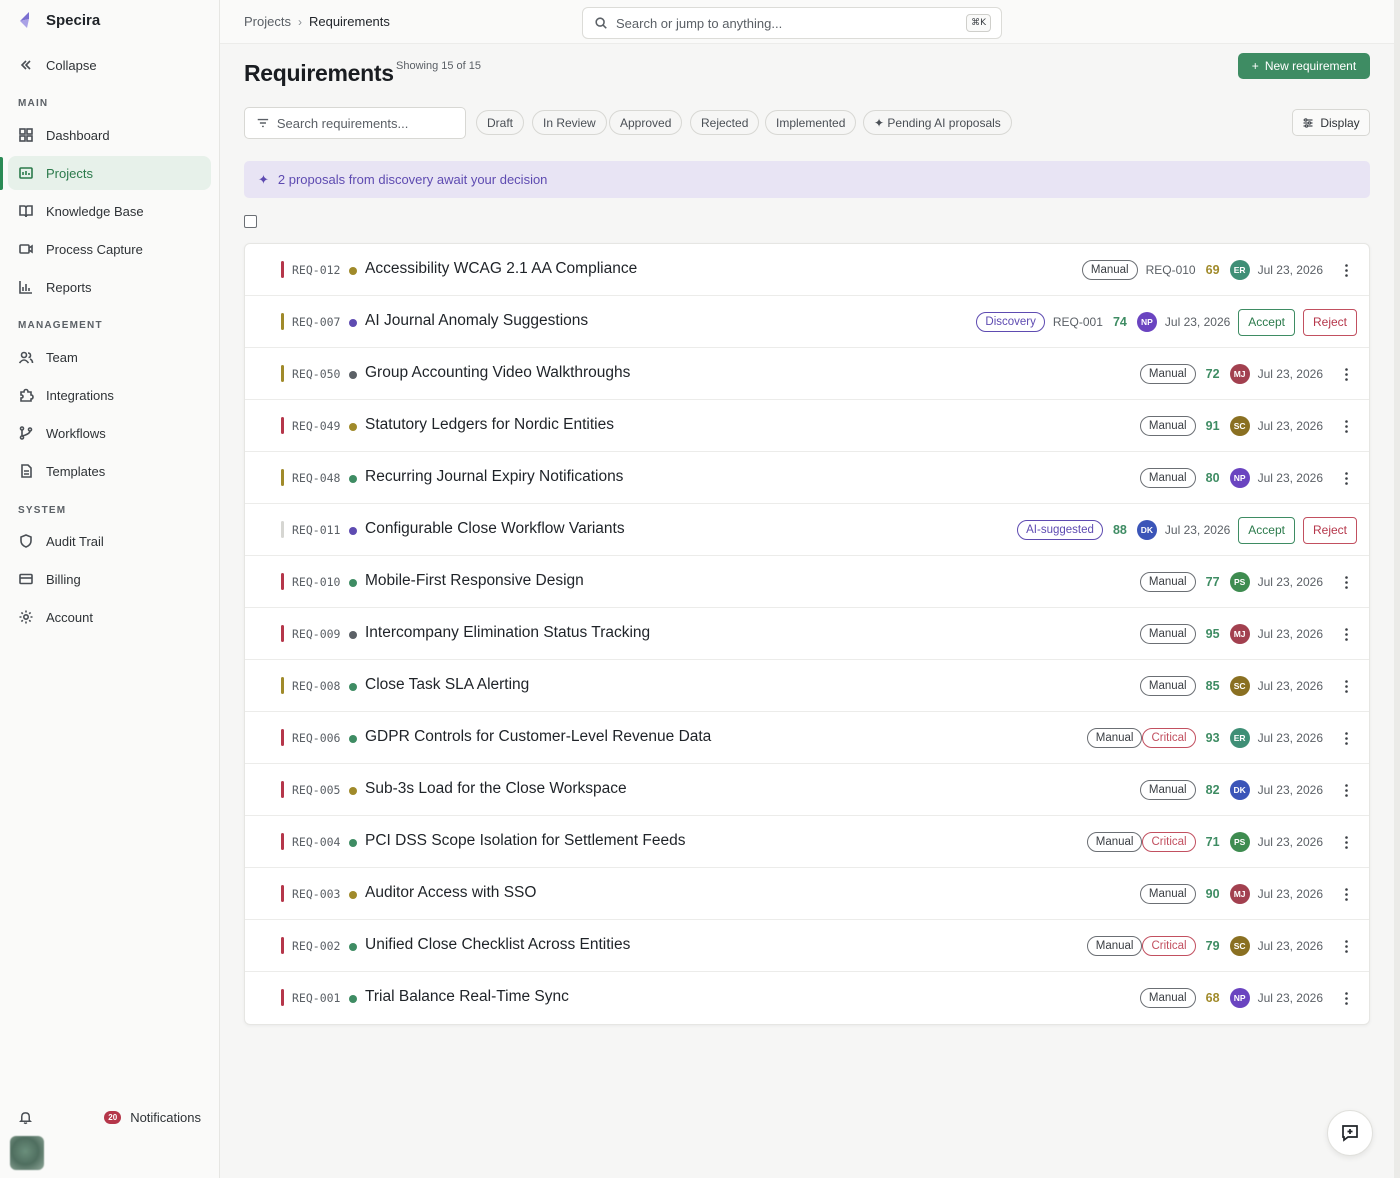 The image size is (1400, 1178). I want to click on filter-chip-pending-ai-proposals: ✦ Pending AI proposals, so click(937, 122).